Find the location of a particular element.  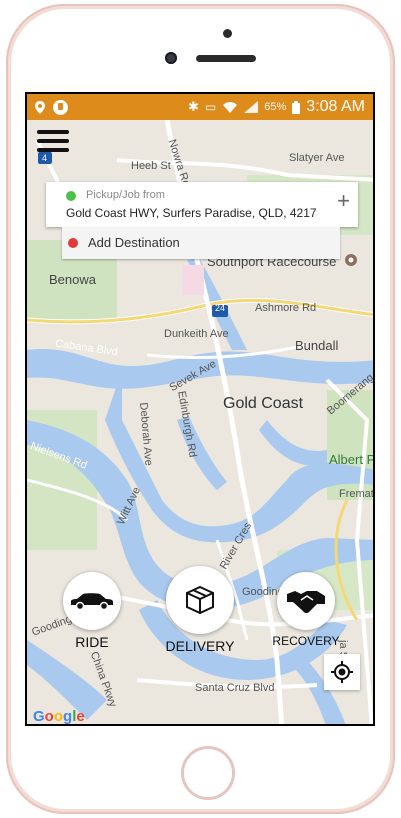

wifi-icon is located at coordinates (230, 107).